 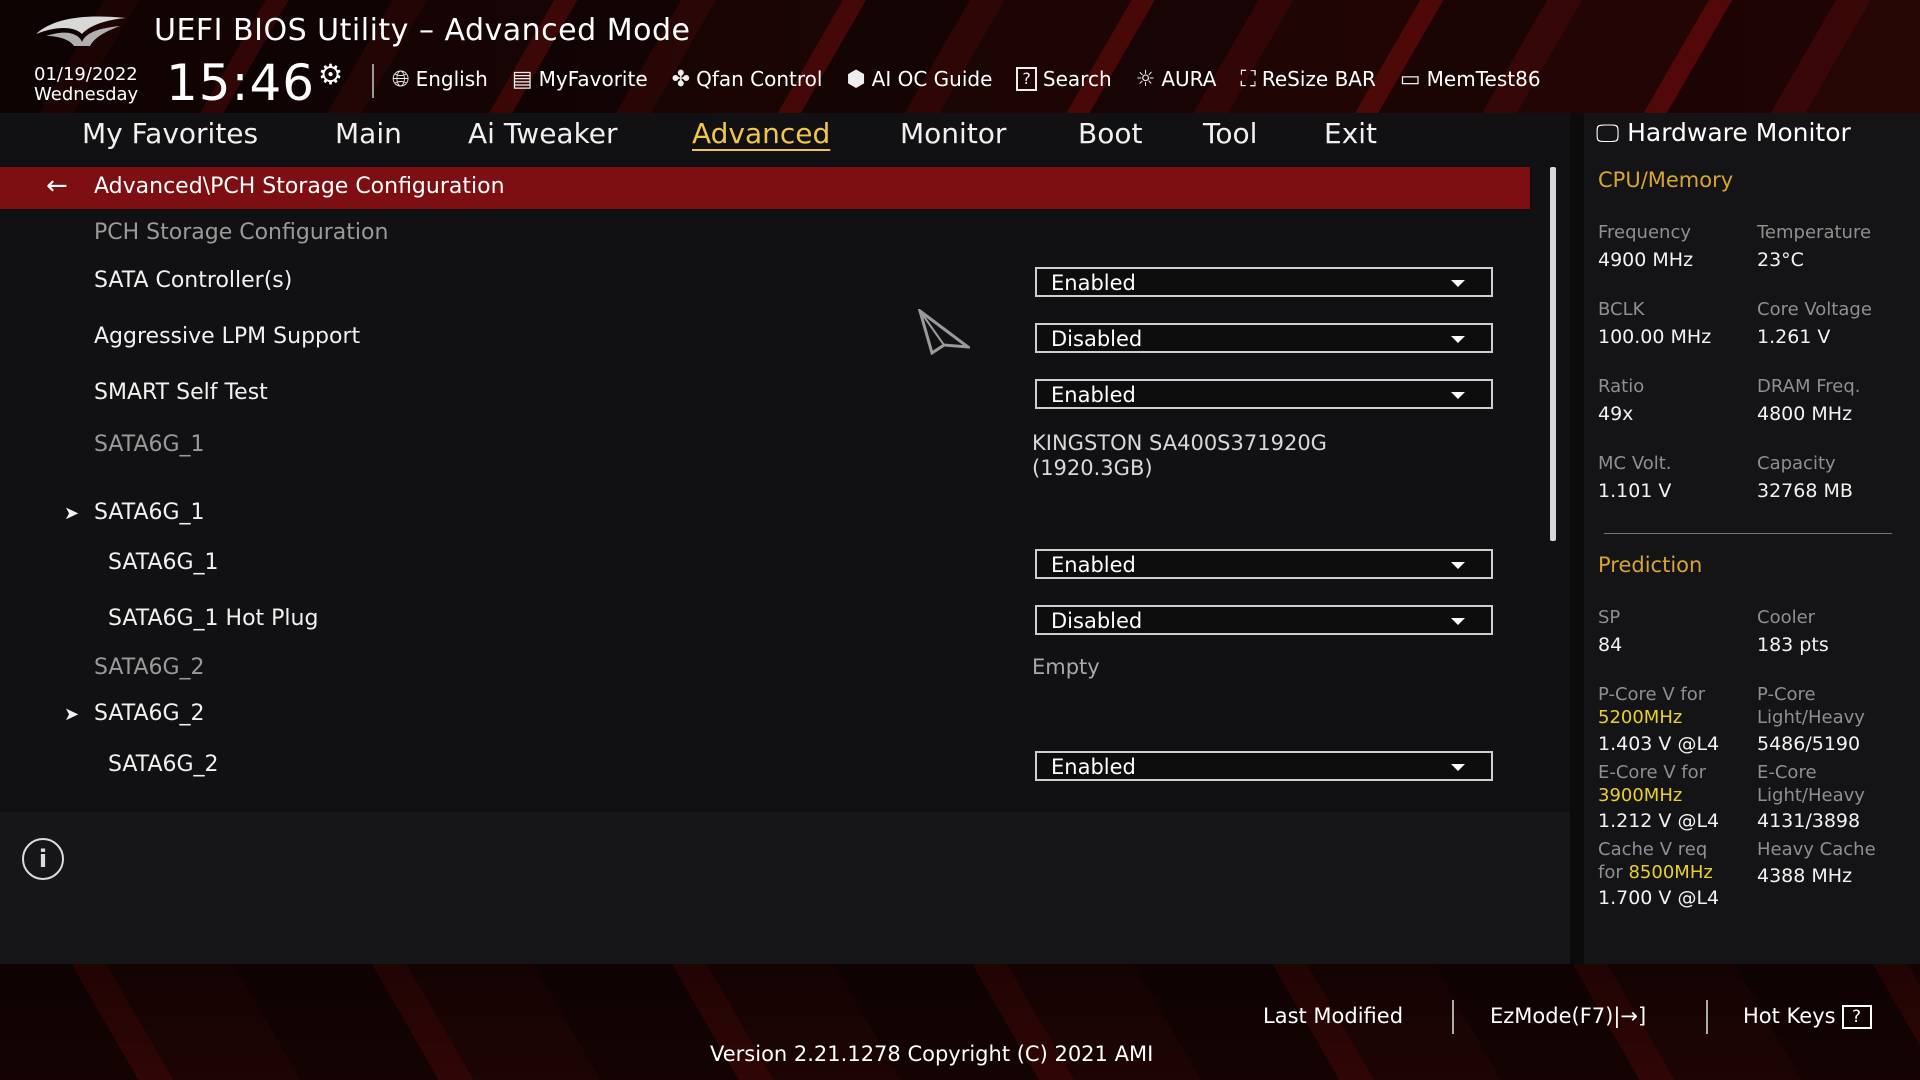 I want to click on cpu-memory-heading: CPU/Memory, so click(x=1666, y=180).